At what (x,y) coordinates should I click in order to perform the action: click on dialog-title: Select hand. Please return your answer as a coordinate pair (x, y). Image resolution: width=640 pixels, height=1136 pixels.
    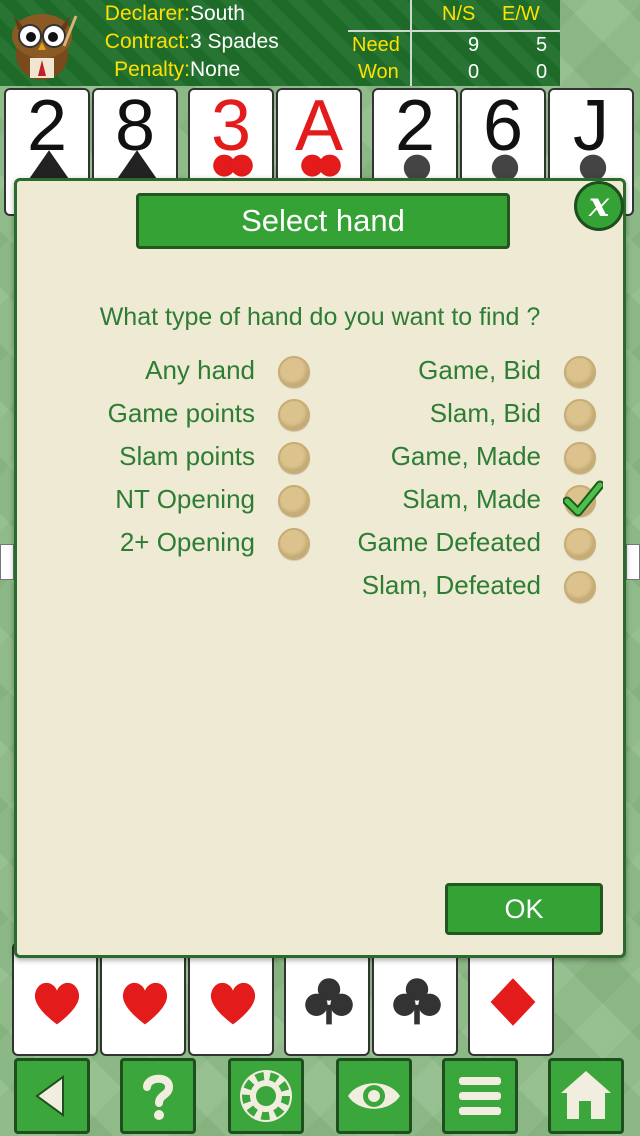
    Looking at the image, I should click on (323, 221).